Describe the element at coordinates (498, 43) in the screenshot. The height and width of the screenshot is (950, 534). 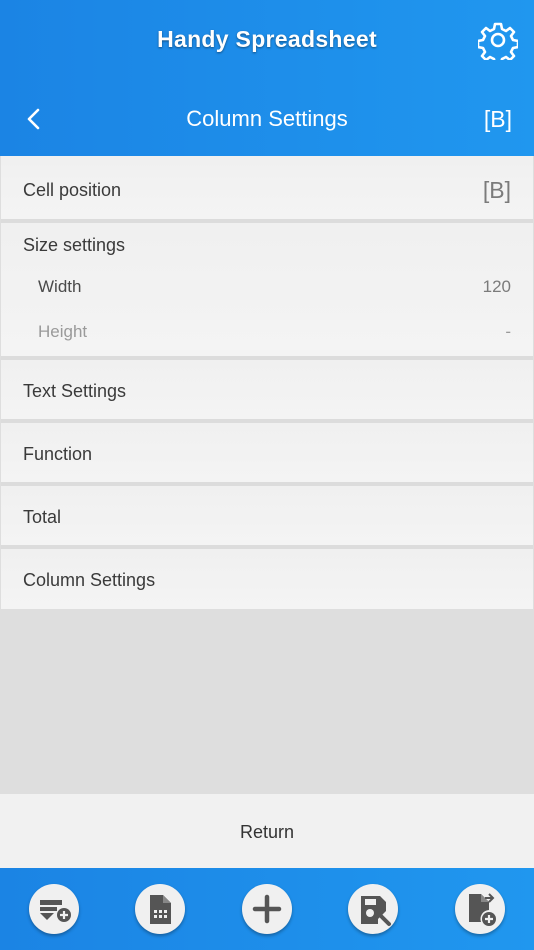
I see `settings-gear-icon` at that location.